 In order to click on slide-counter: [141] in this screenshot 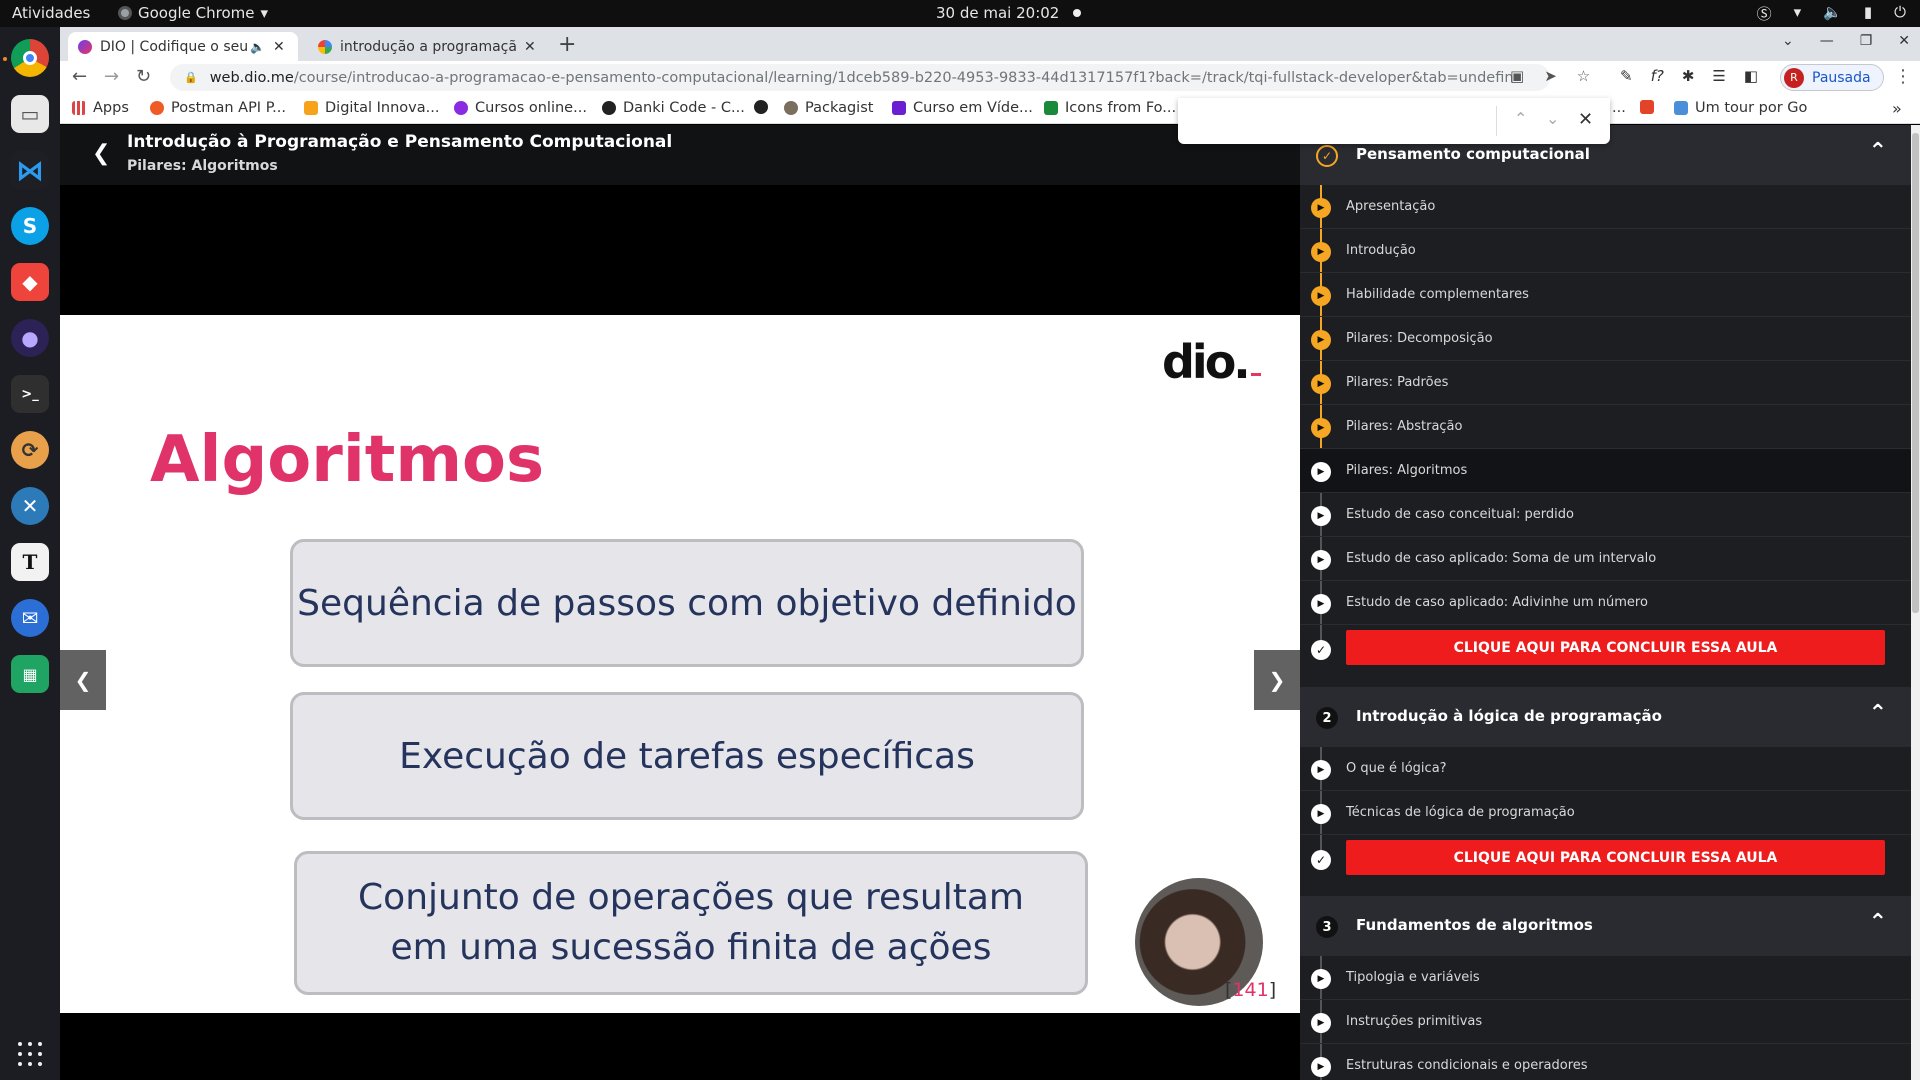, I will do `click(1251, 990)`.